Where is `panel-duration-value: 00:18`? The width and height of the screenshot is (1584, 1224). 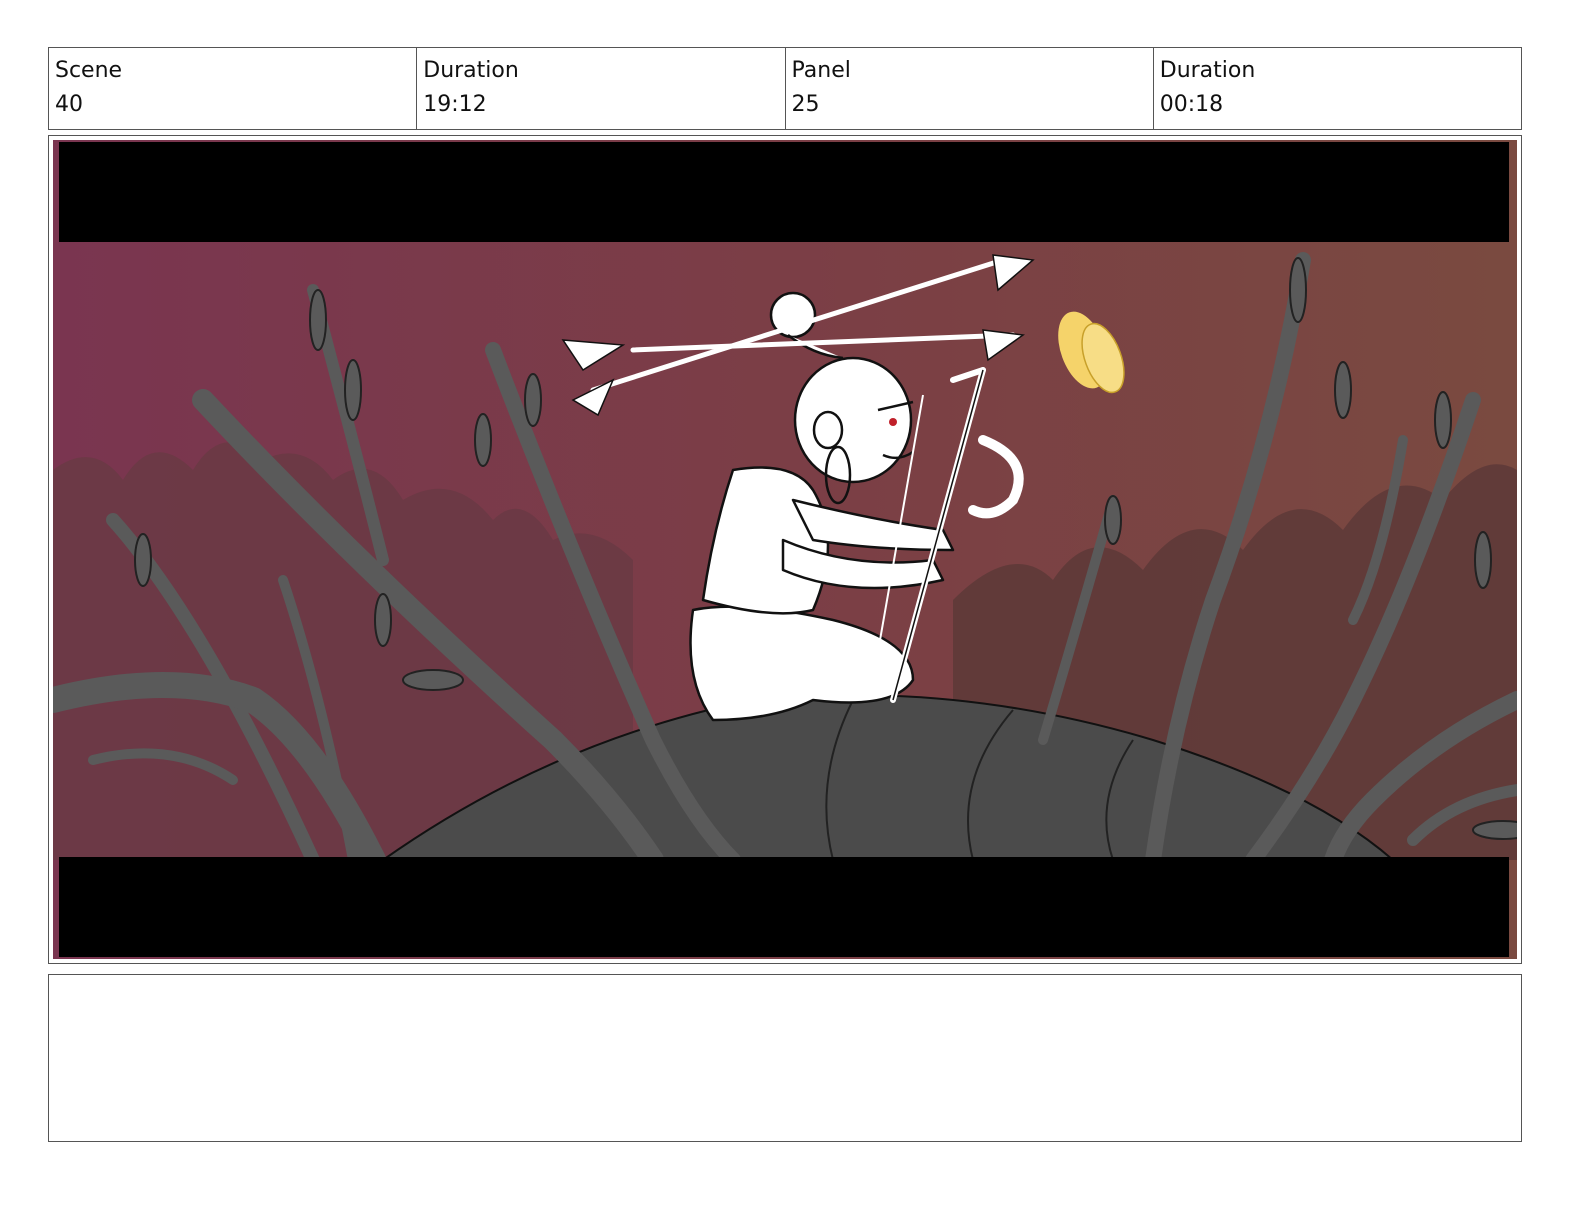
panel-duration-value: 00:18 is located at coordinates (1191, 104).